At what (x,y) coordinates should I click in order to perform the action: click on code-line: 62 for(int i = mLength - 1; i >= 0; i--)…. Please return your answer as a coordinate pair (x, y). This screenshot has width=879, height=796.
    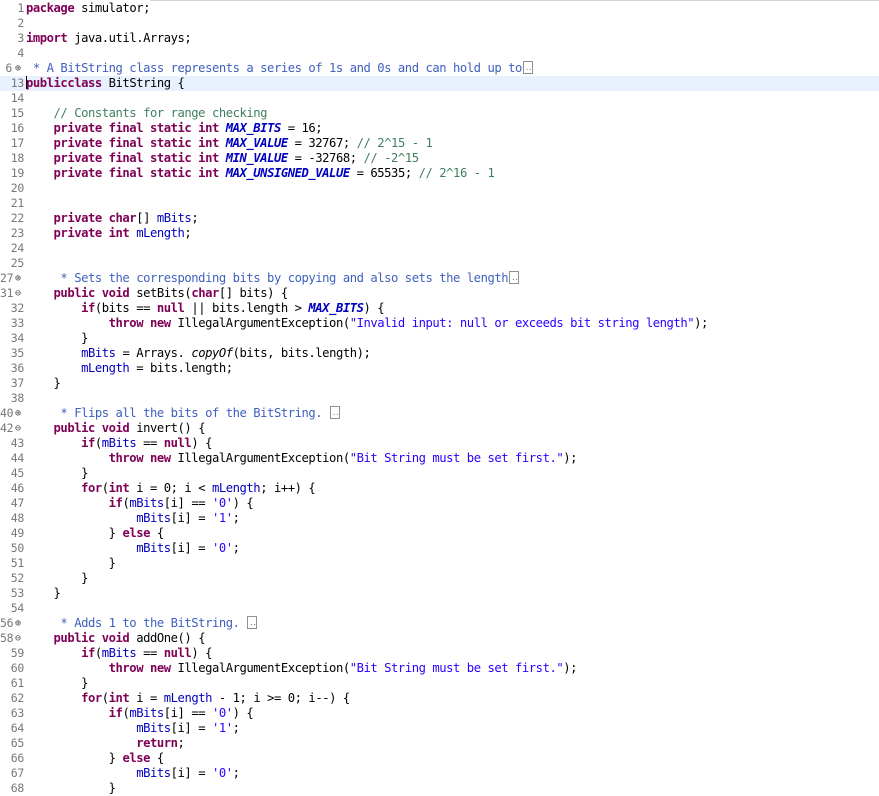
    Looking at the image, I should click on (439, 698).